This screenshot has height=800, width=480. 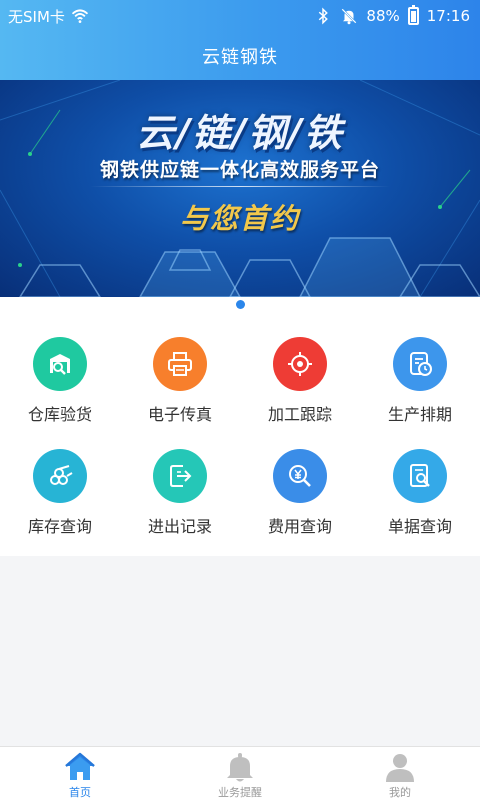 What do you see at coordinates (60, 393) in the screenshot?
I see `menu-item-warehouse-inspect: 仓库验货` at bounding box center [60, 393].